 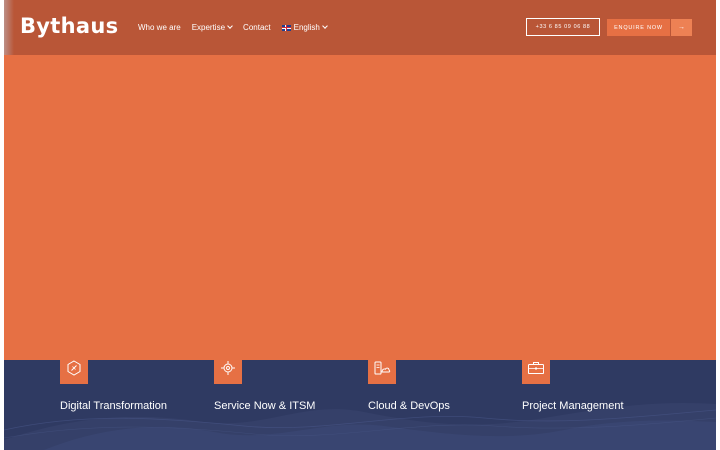 I want to click on nav-item-who-we-are: Who we are, so click(x=159, y=27).